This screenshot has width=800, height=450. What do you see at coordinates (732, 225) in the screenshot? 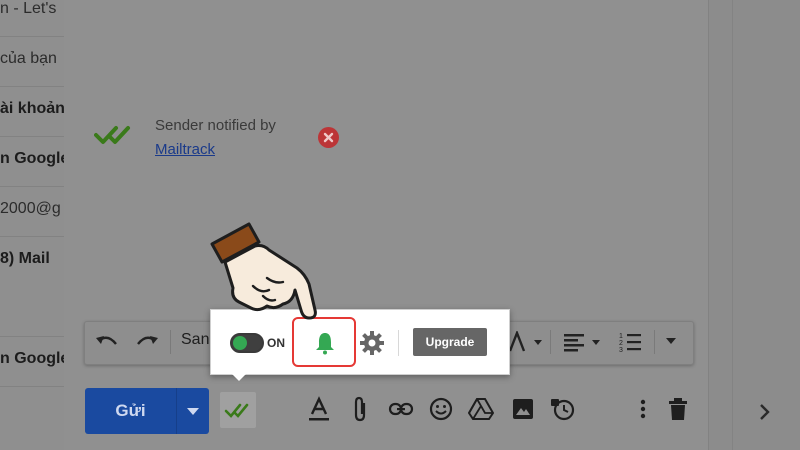
I see `right-divider` at bounding box center [732, 225].